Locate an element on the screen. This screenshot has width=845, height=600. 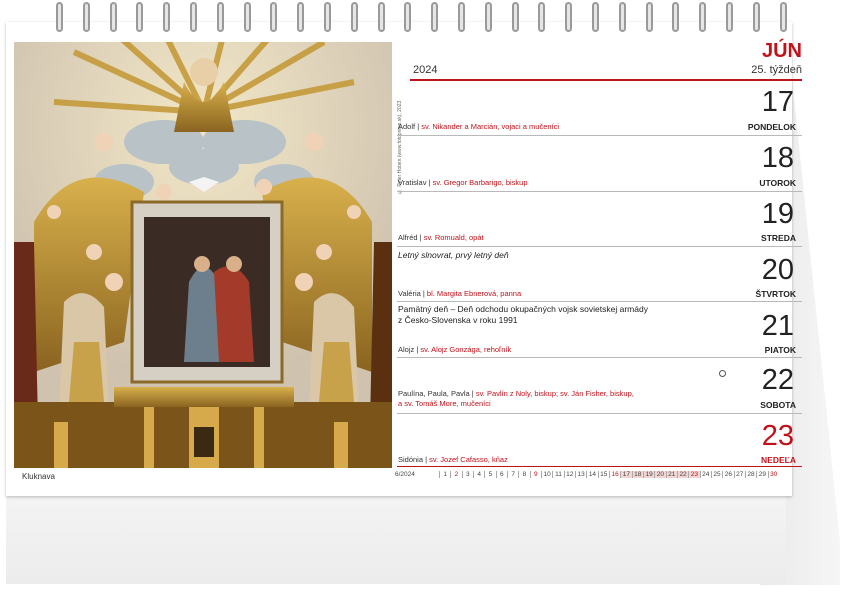
mini-calendar-day: 9 is located at coordinates (535, 474).